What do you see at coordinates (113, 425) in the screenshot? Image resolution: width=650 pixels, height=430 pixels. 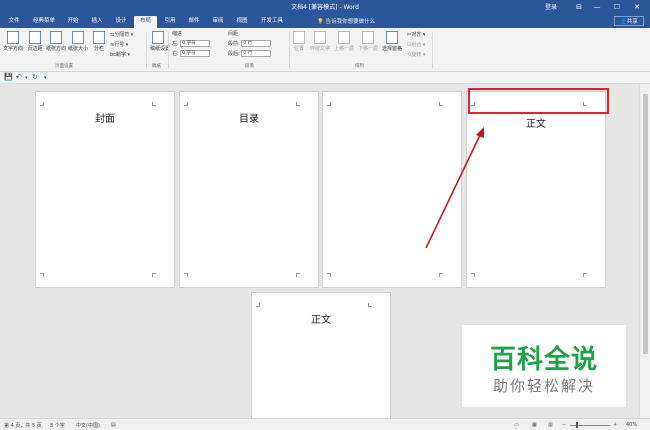 I see `macro-icon: ▤` at bounding box center [113, 425].